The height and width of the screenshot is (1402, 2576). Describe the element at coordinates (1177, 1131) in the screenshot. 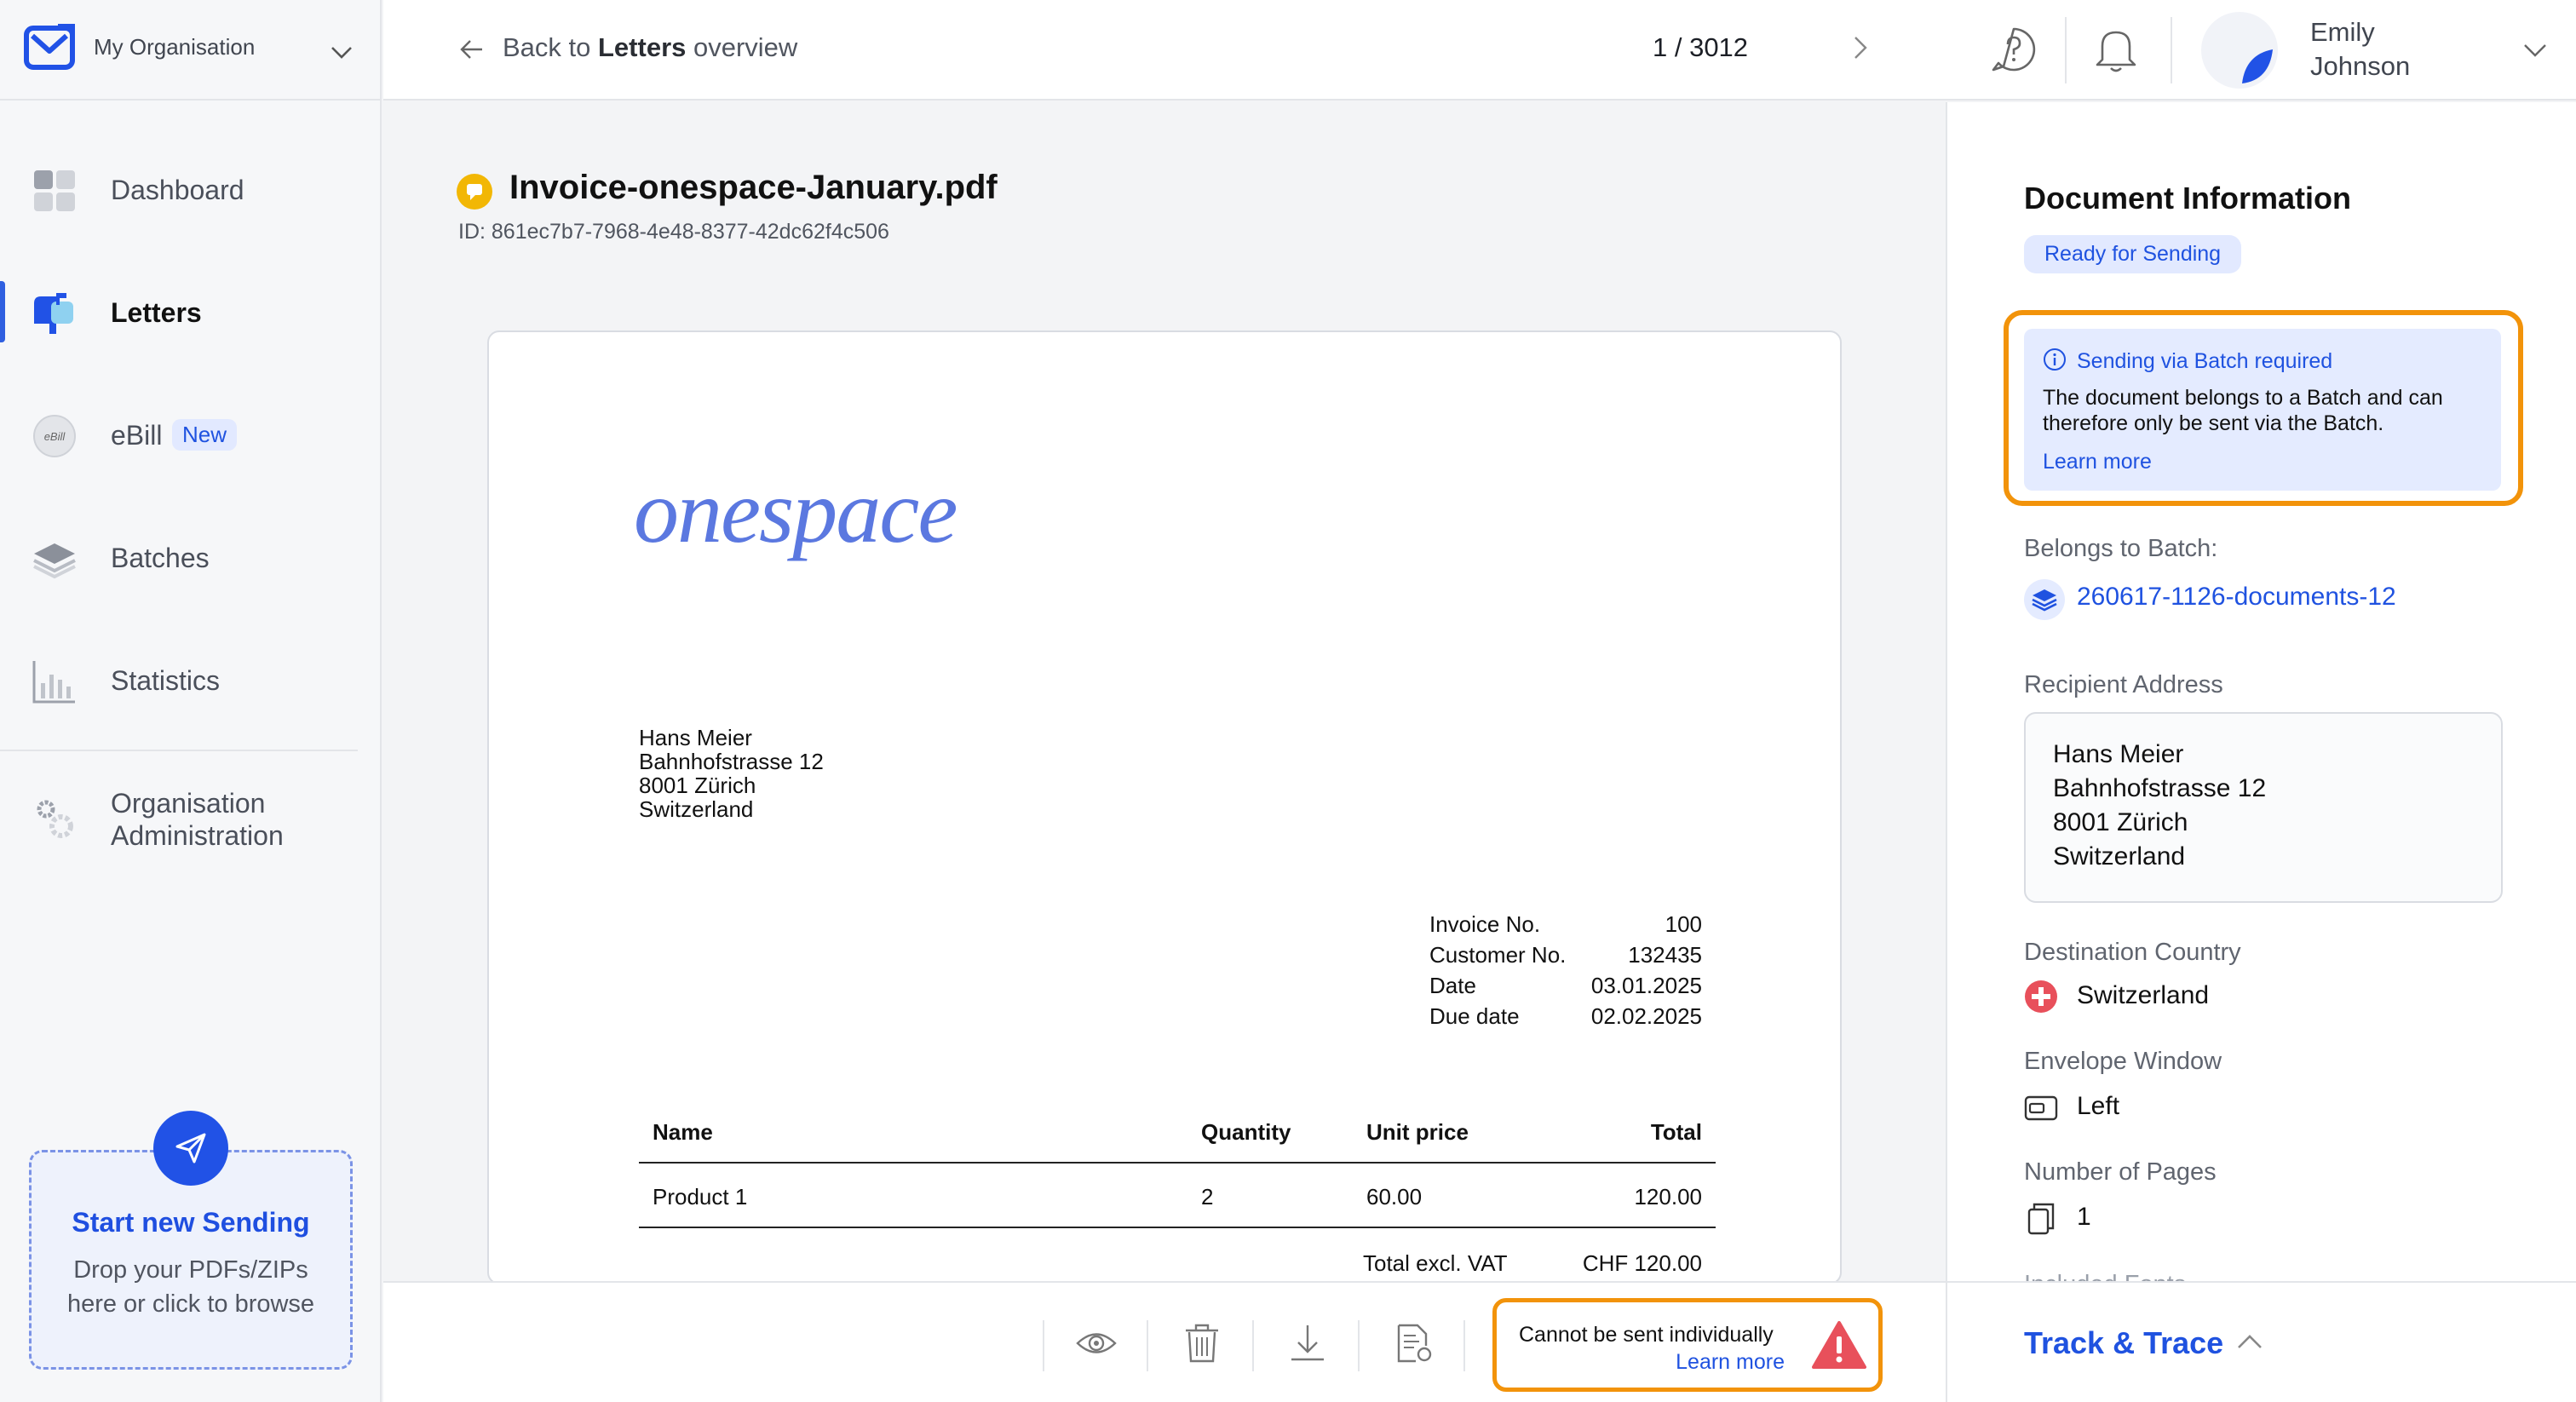

I see `invoice-table-header: Name Quantity Unit price Total` at that location.